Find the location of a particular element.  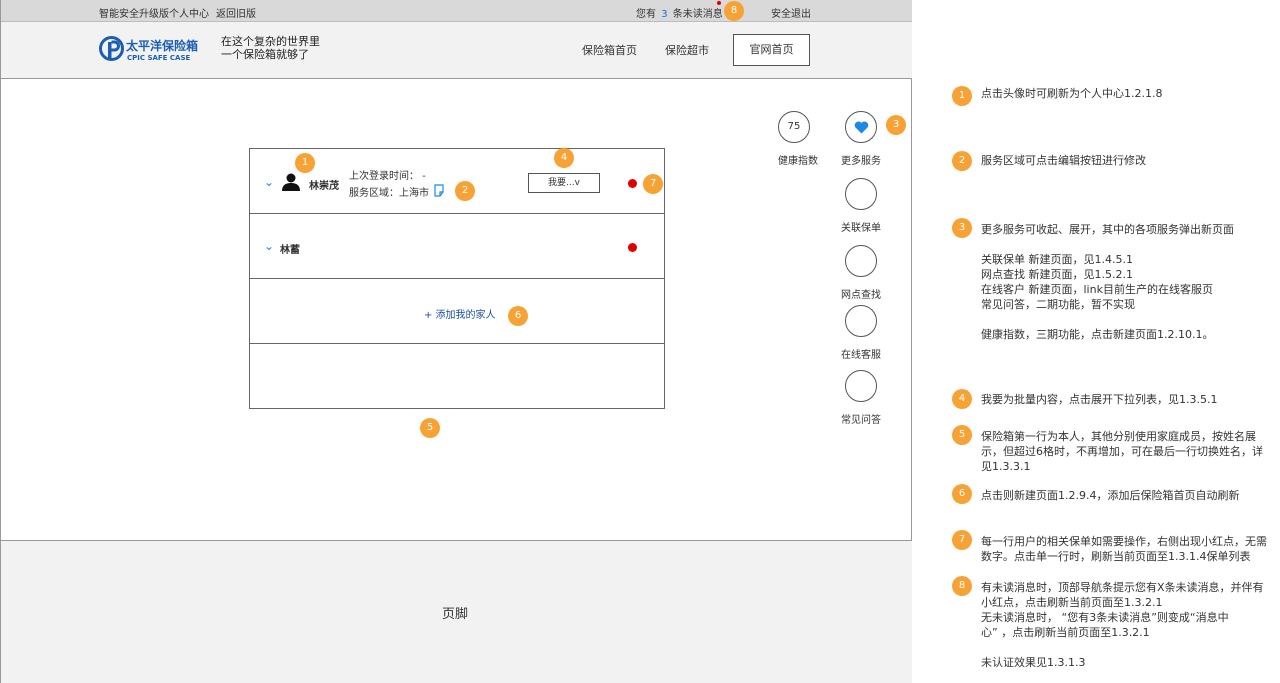

nav-safebox-home: 保险箱首页 is located at coordinates (609, 50).